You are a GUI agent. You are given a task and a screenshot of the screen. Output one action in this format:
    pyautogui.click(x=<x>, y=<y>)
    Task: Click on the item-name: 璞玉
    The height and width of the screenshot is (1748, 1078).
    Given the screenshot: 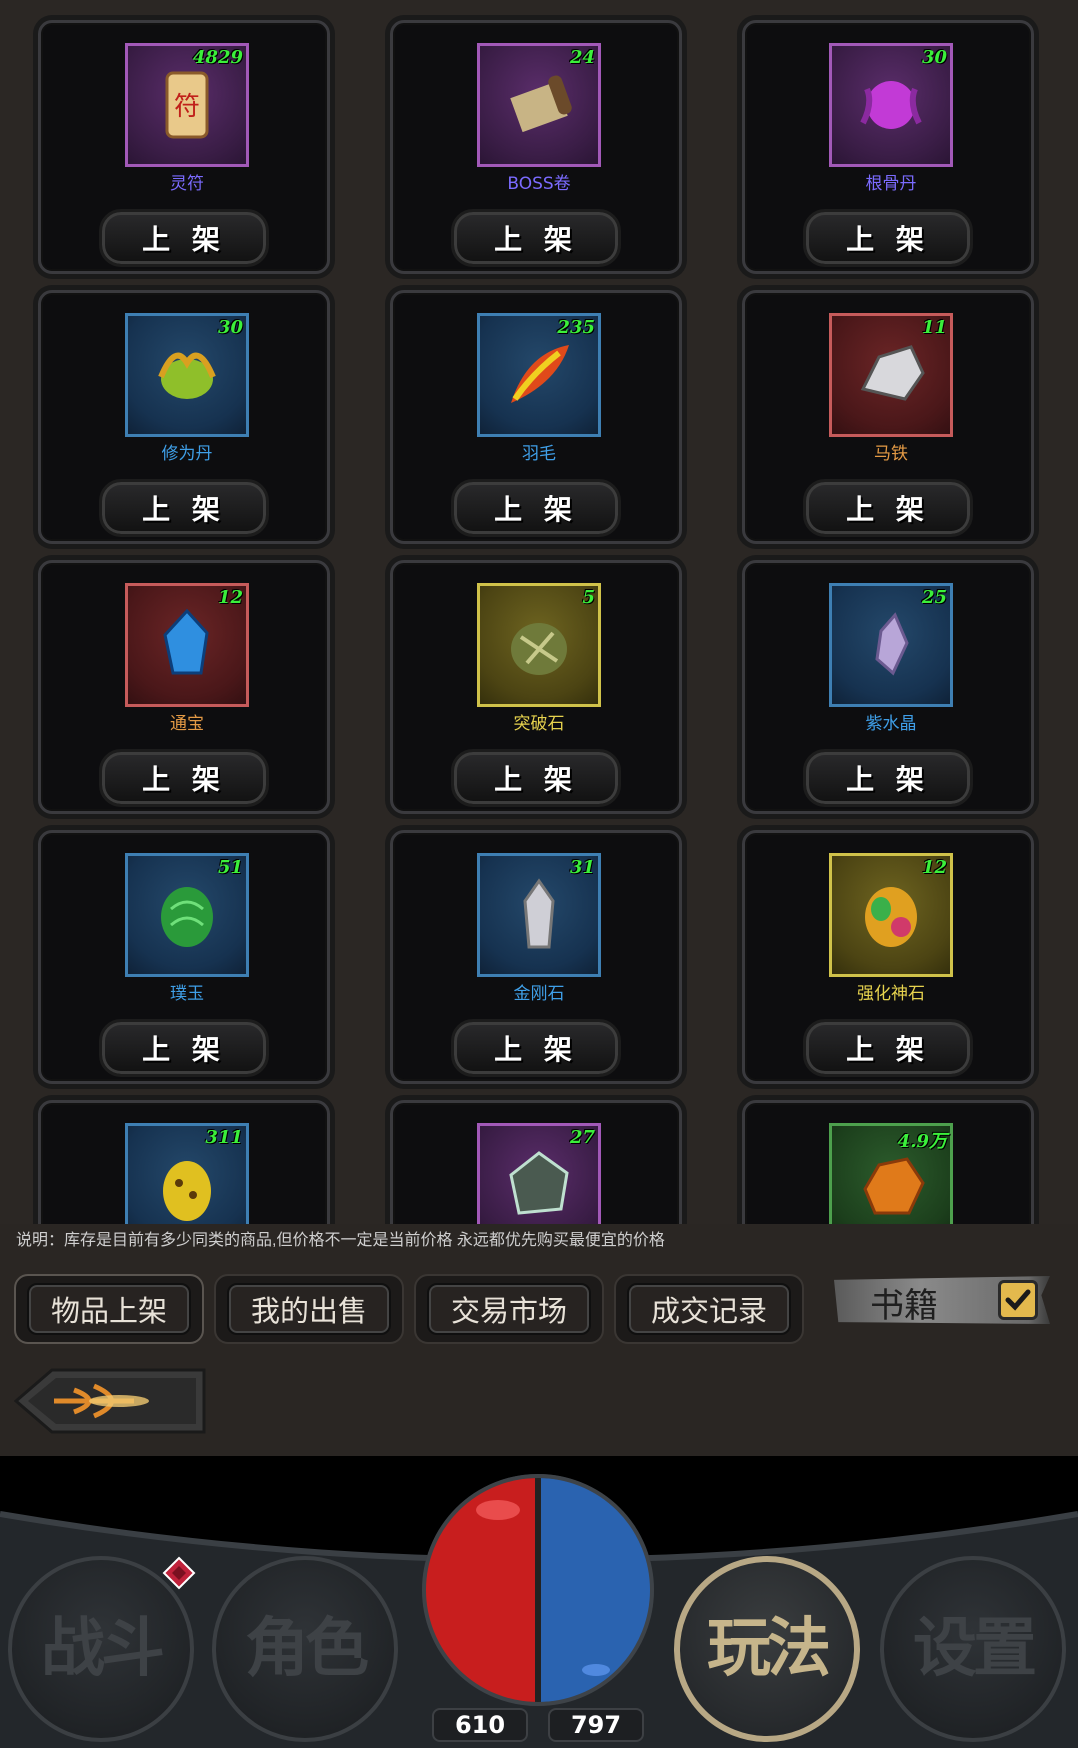 What is the action you would take?
    pyautogui.click(x=187, y=994)
    